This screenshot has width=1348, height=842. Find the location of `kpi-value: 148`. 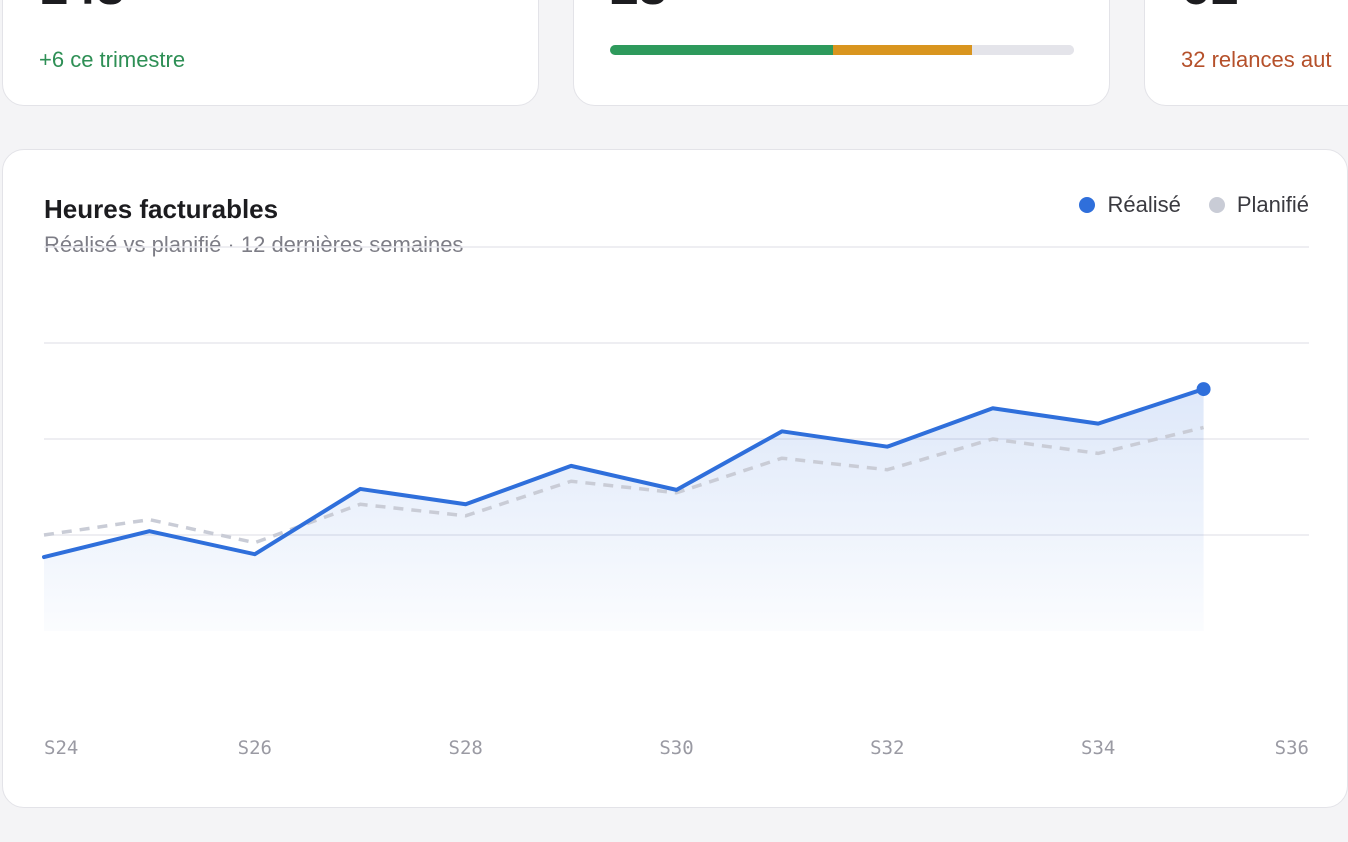

kpi-value: 148 is located at coordinates (82, 6).